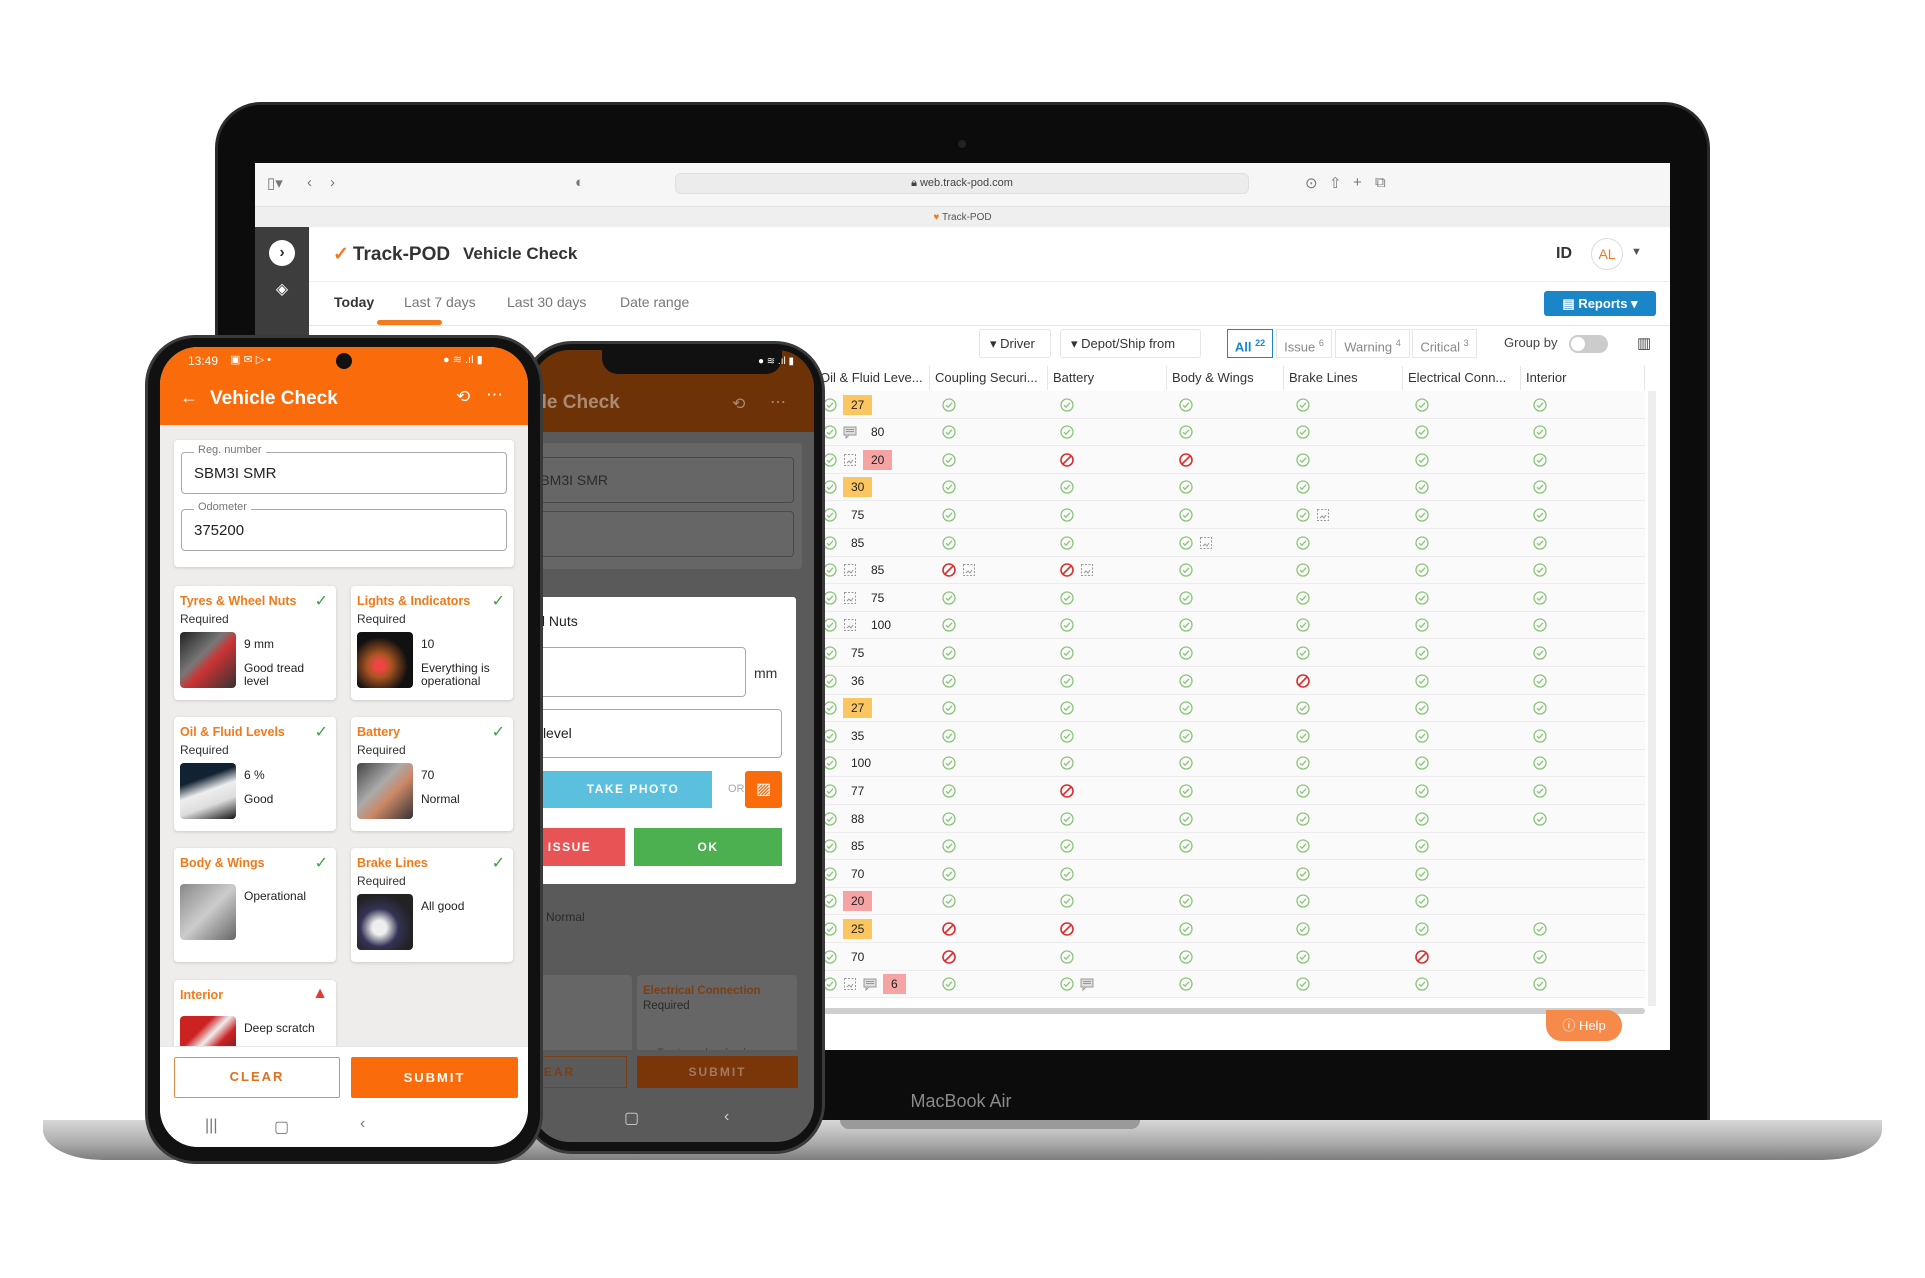 The height and width of the screenshot is (1278, 1925). Describe the element at coordinates (1230, 487) in the screenshot. I see `table-row: 30` at that location.